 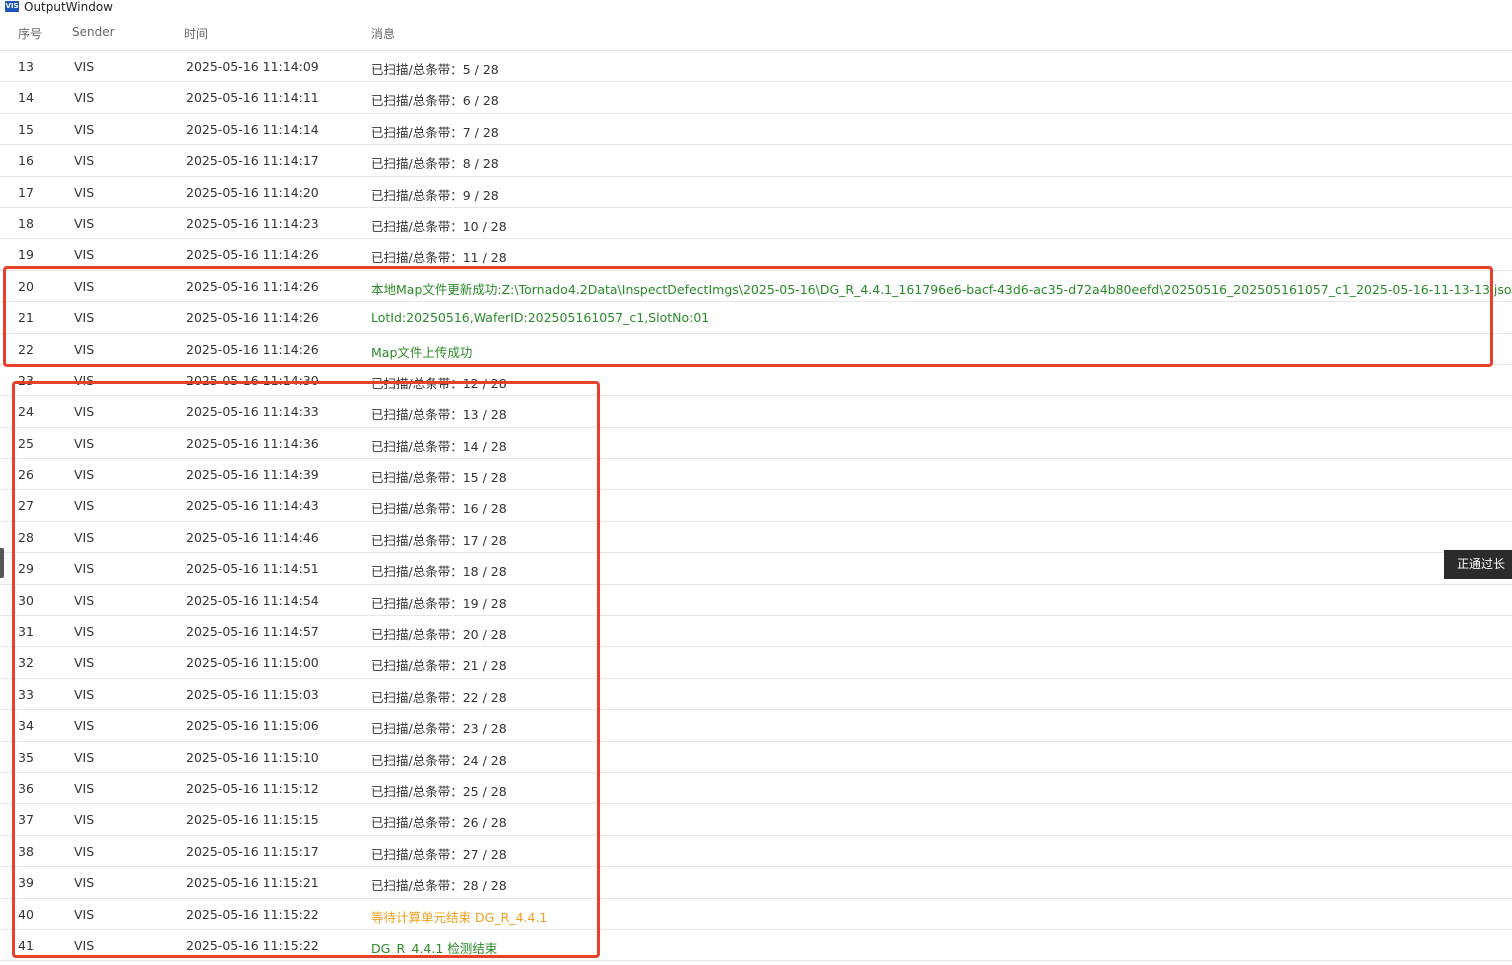 I want to click on table-row: 14 VIS 2025-05-16 11:14:11 已扫描/总条带：6 / 28, so click(x=756, y=98).